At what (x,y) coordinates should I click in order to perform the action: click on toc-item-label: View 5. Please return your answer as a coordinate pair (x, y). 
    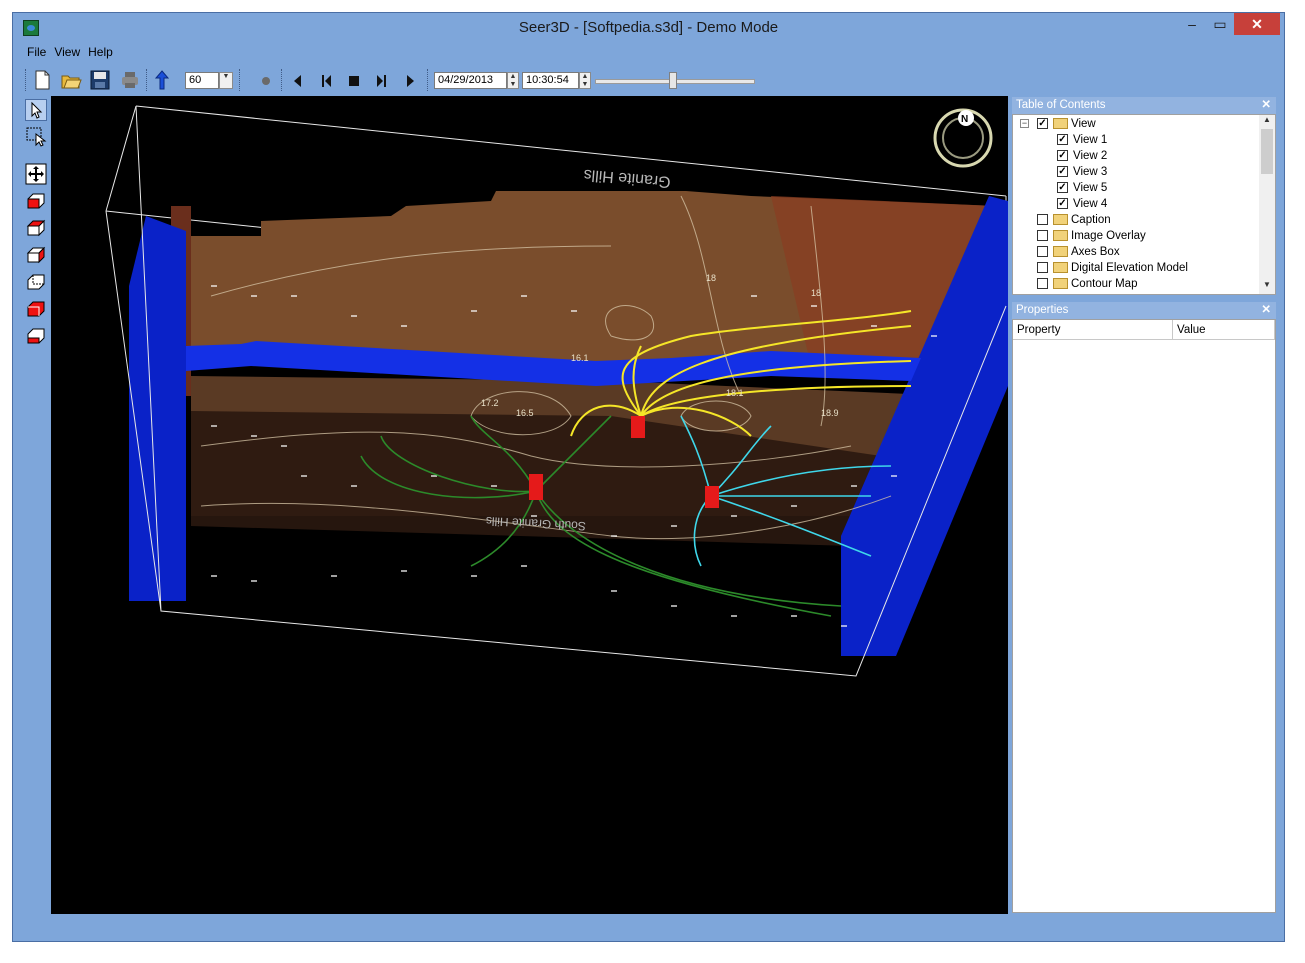
    Looking at the image, I should click on (1090, 188).